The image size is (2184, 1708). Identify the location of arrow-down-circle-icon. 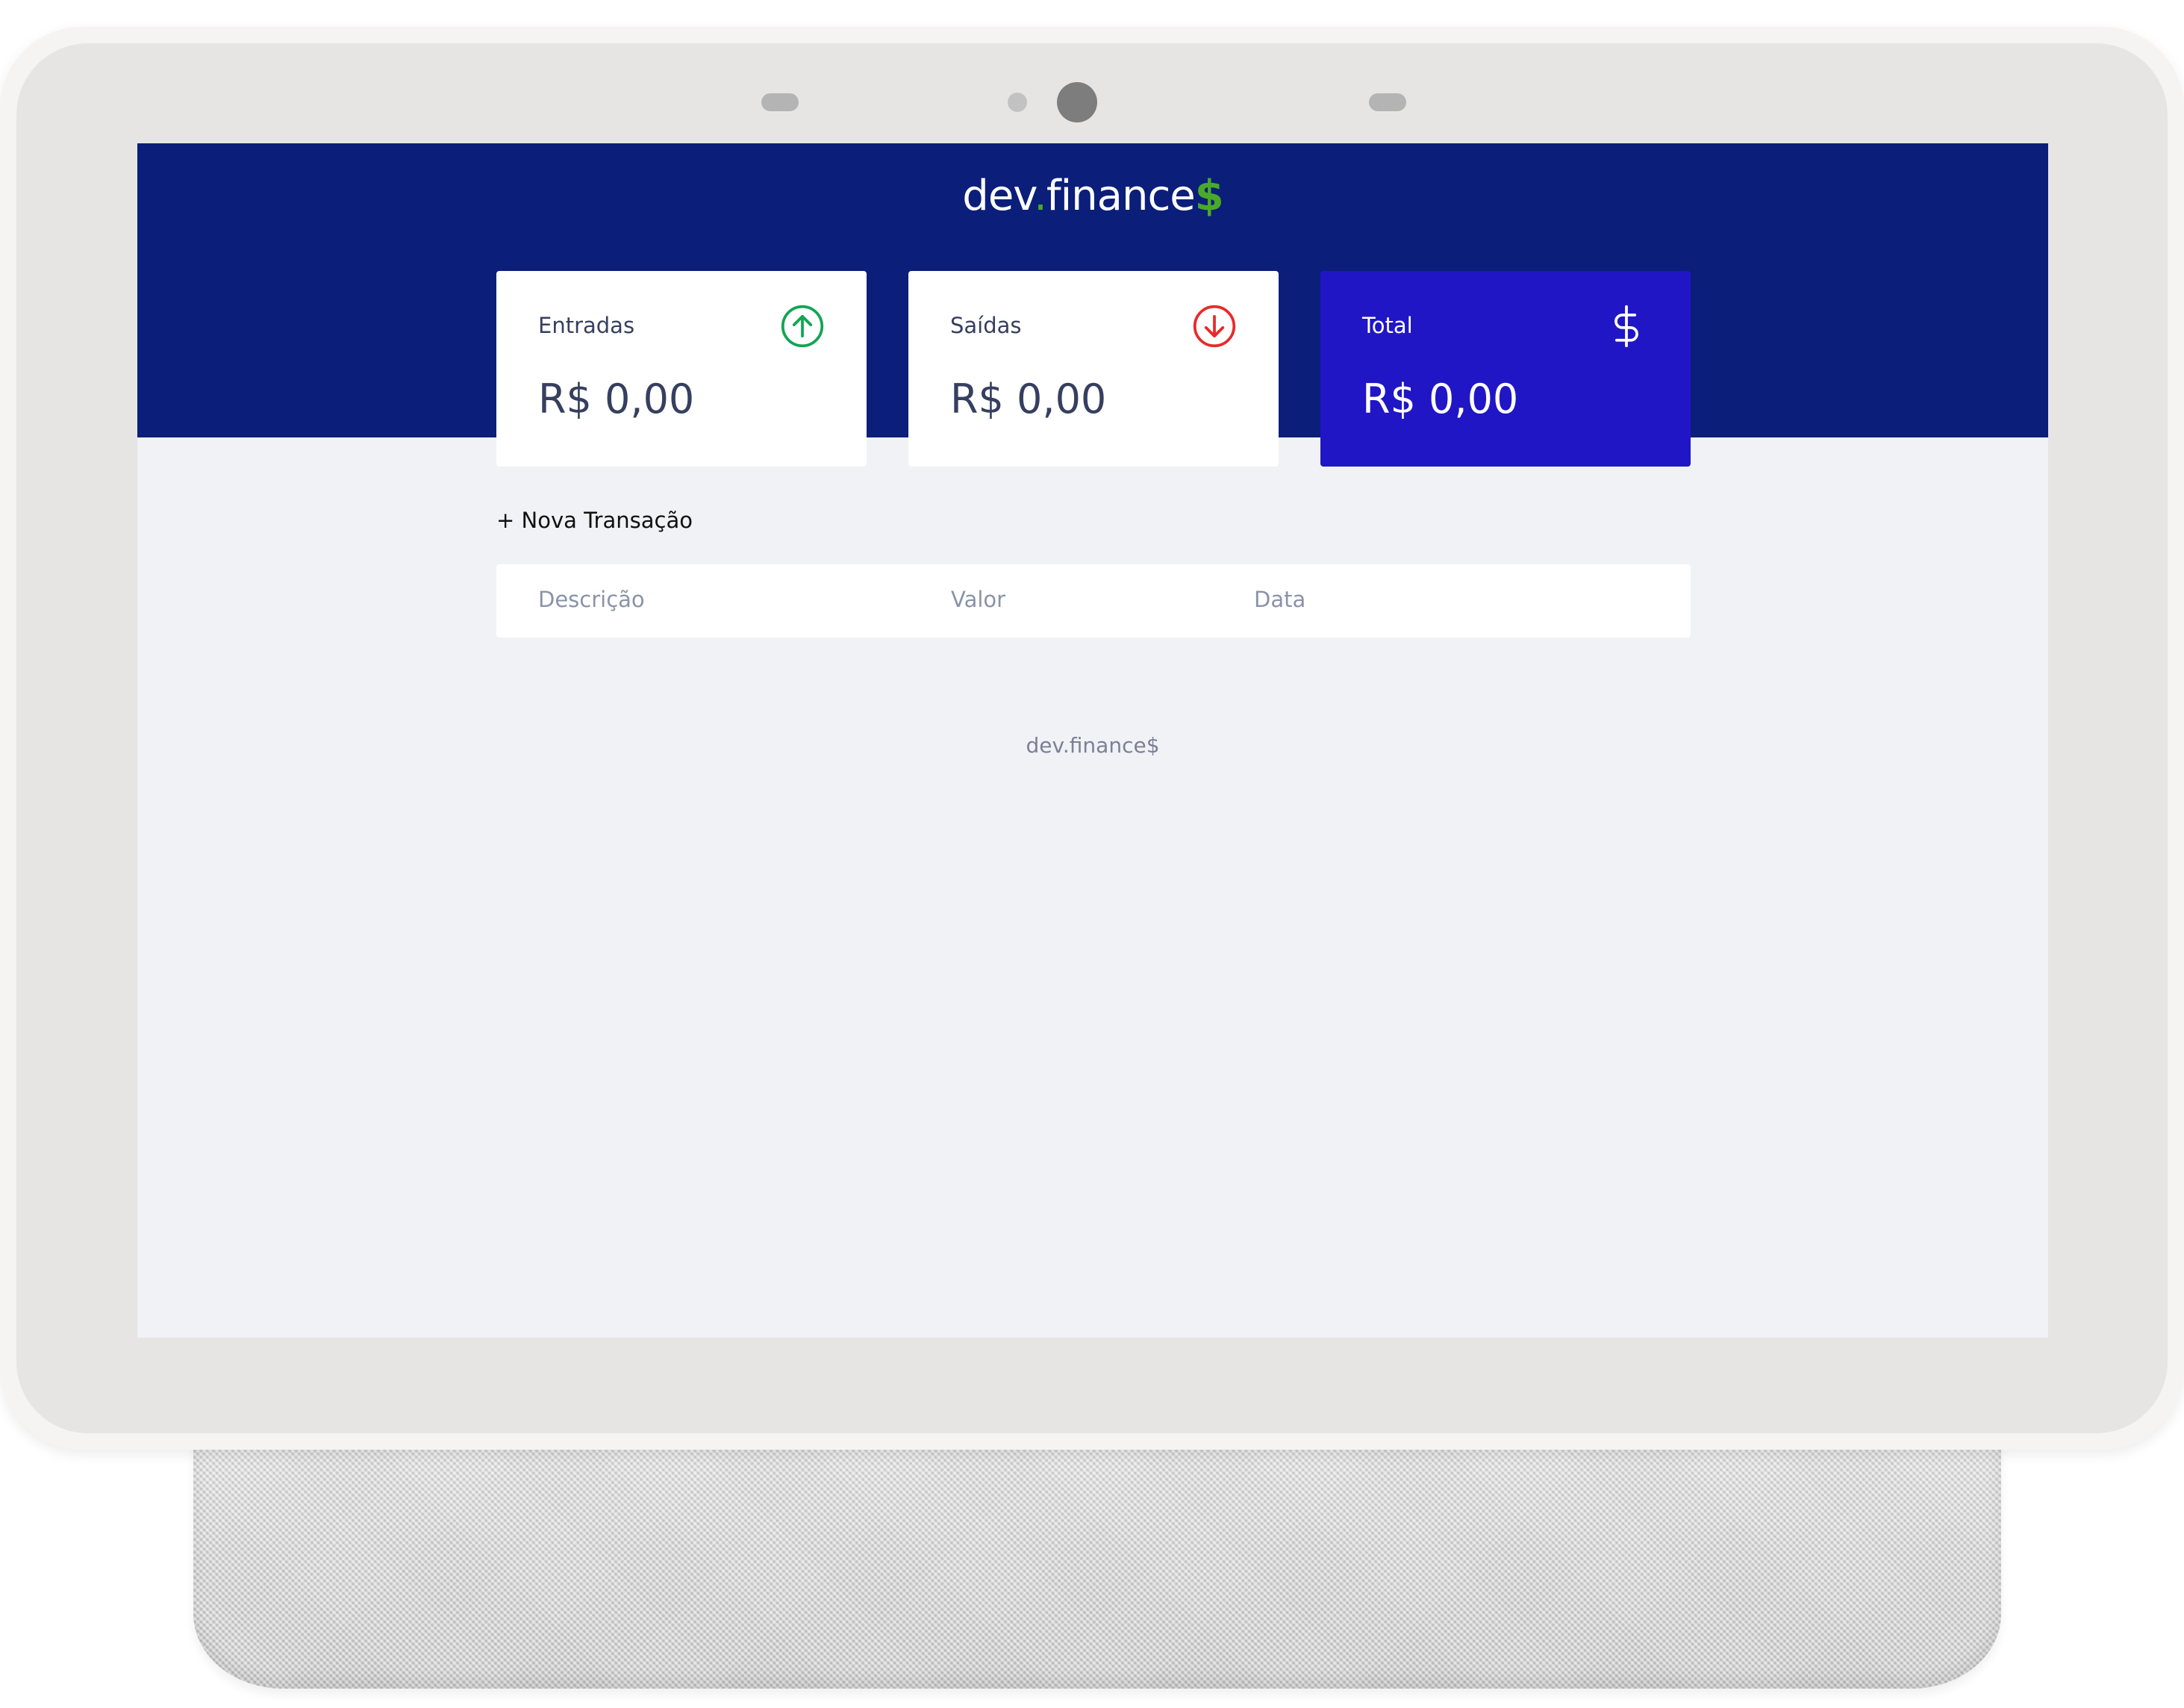
(1214, 326).